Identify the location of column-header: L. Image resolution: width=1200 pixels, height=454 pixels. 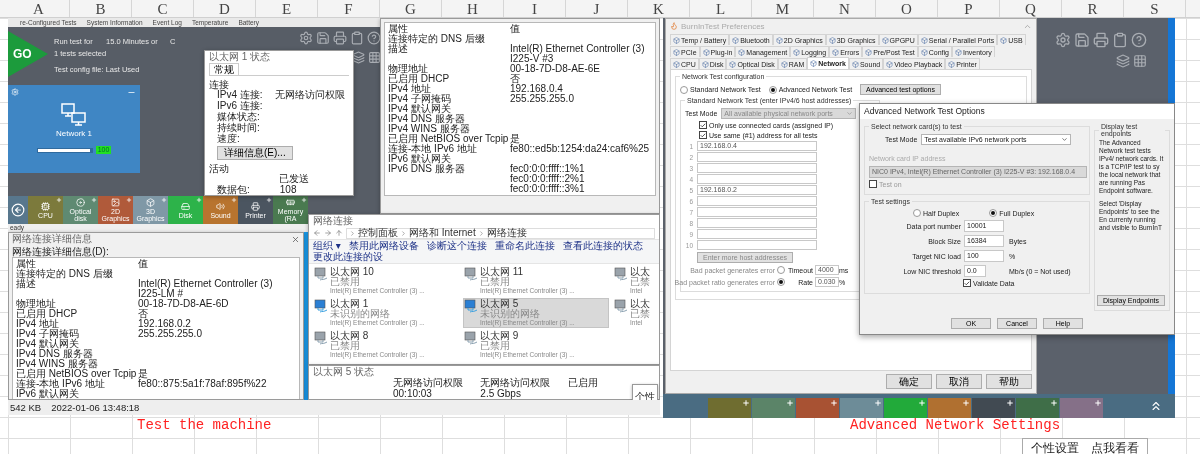
(721, 8).